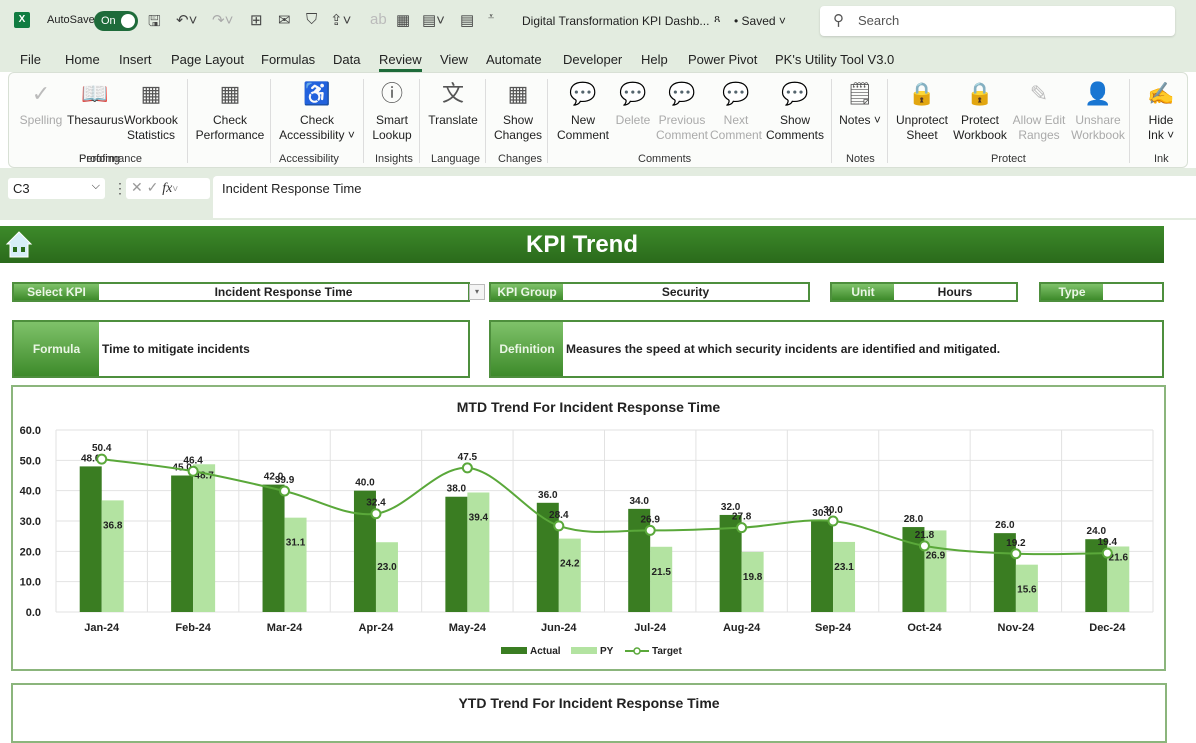 The height and width of the screenshot is (743, 1196). What do you see at coordinates (241, 292) in the screenshot?
I see `select-kpi-field: Select KPI Incident Response Time` at bounding box center [241, 292].